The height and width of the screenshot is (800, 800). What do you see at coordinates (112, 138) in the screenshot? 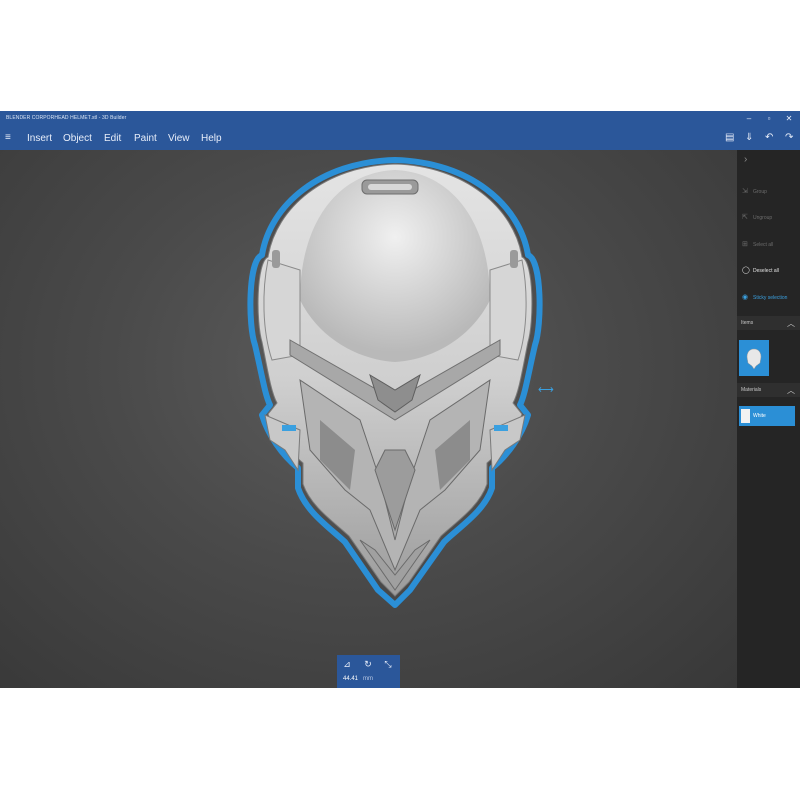
I see `menu-edit: Edit` at bounding box center [112, 138].